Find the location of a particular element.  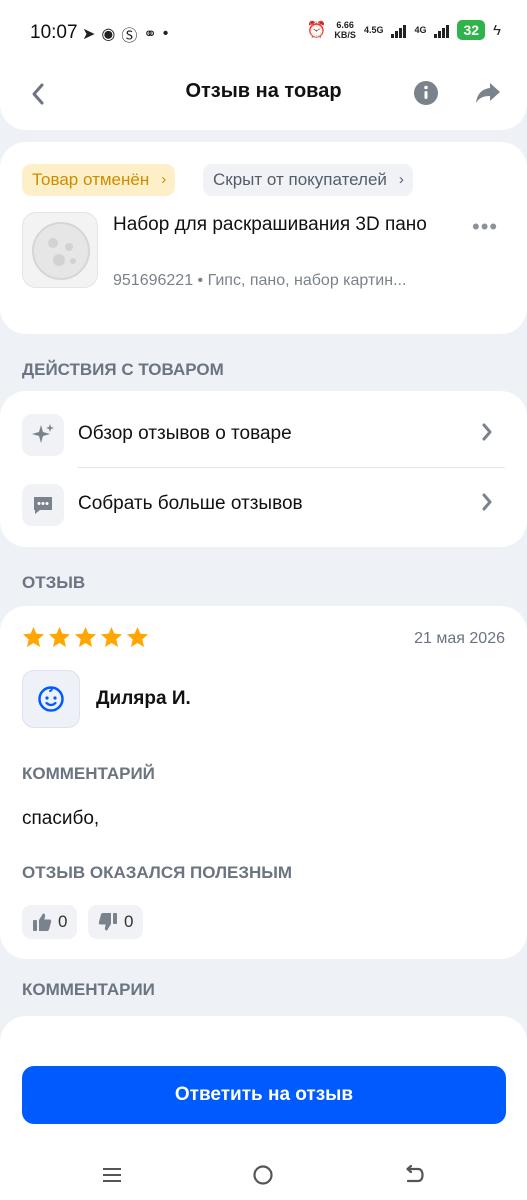

telegram-icon: ➤ is located at coordinates (89, 34).